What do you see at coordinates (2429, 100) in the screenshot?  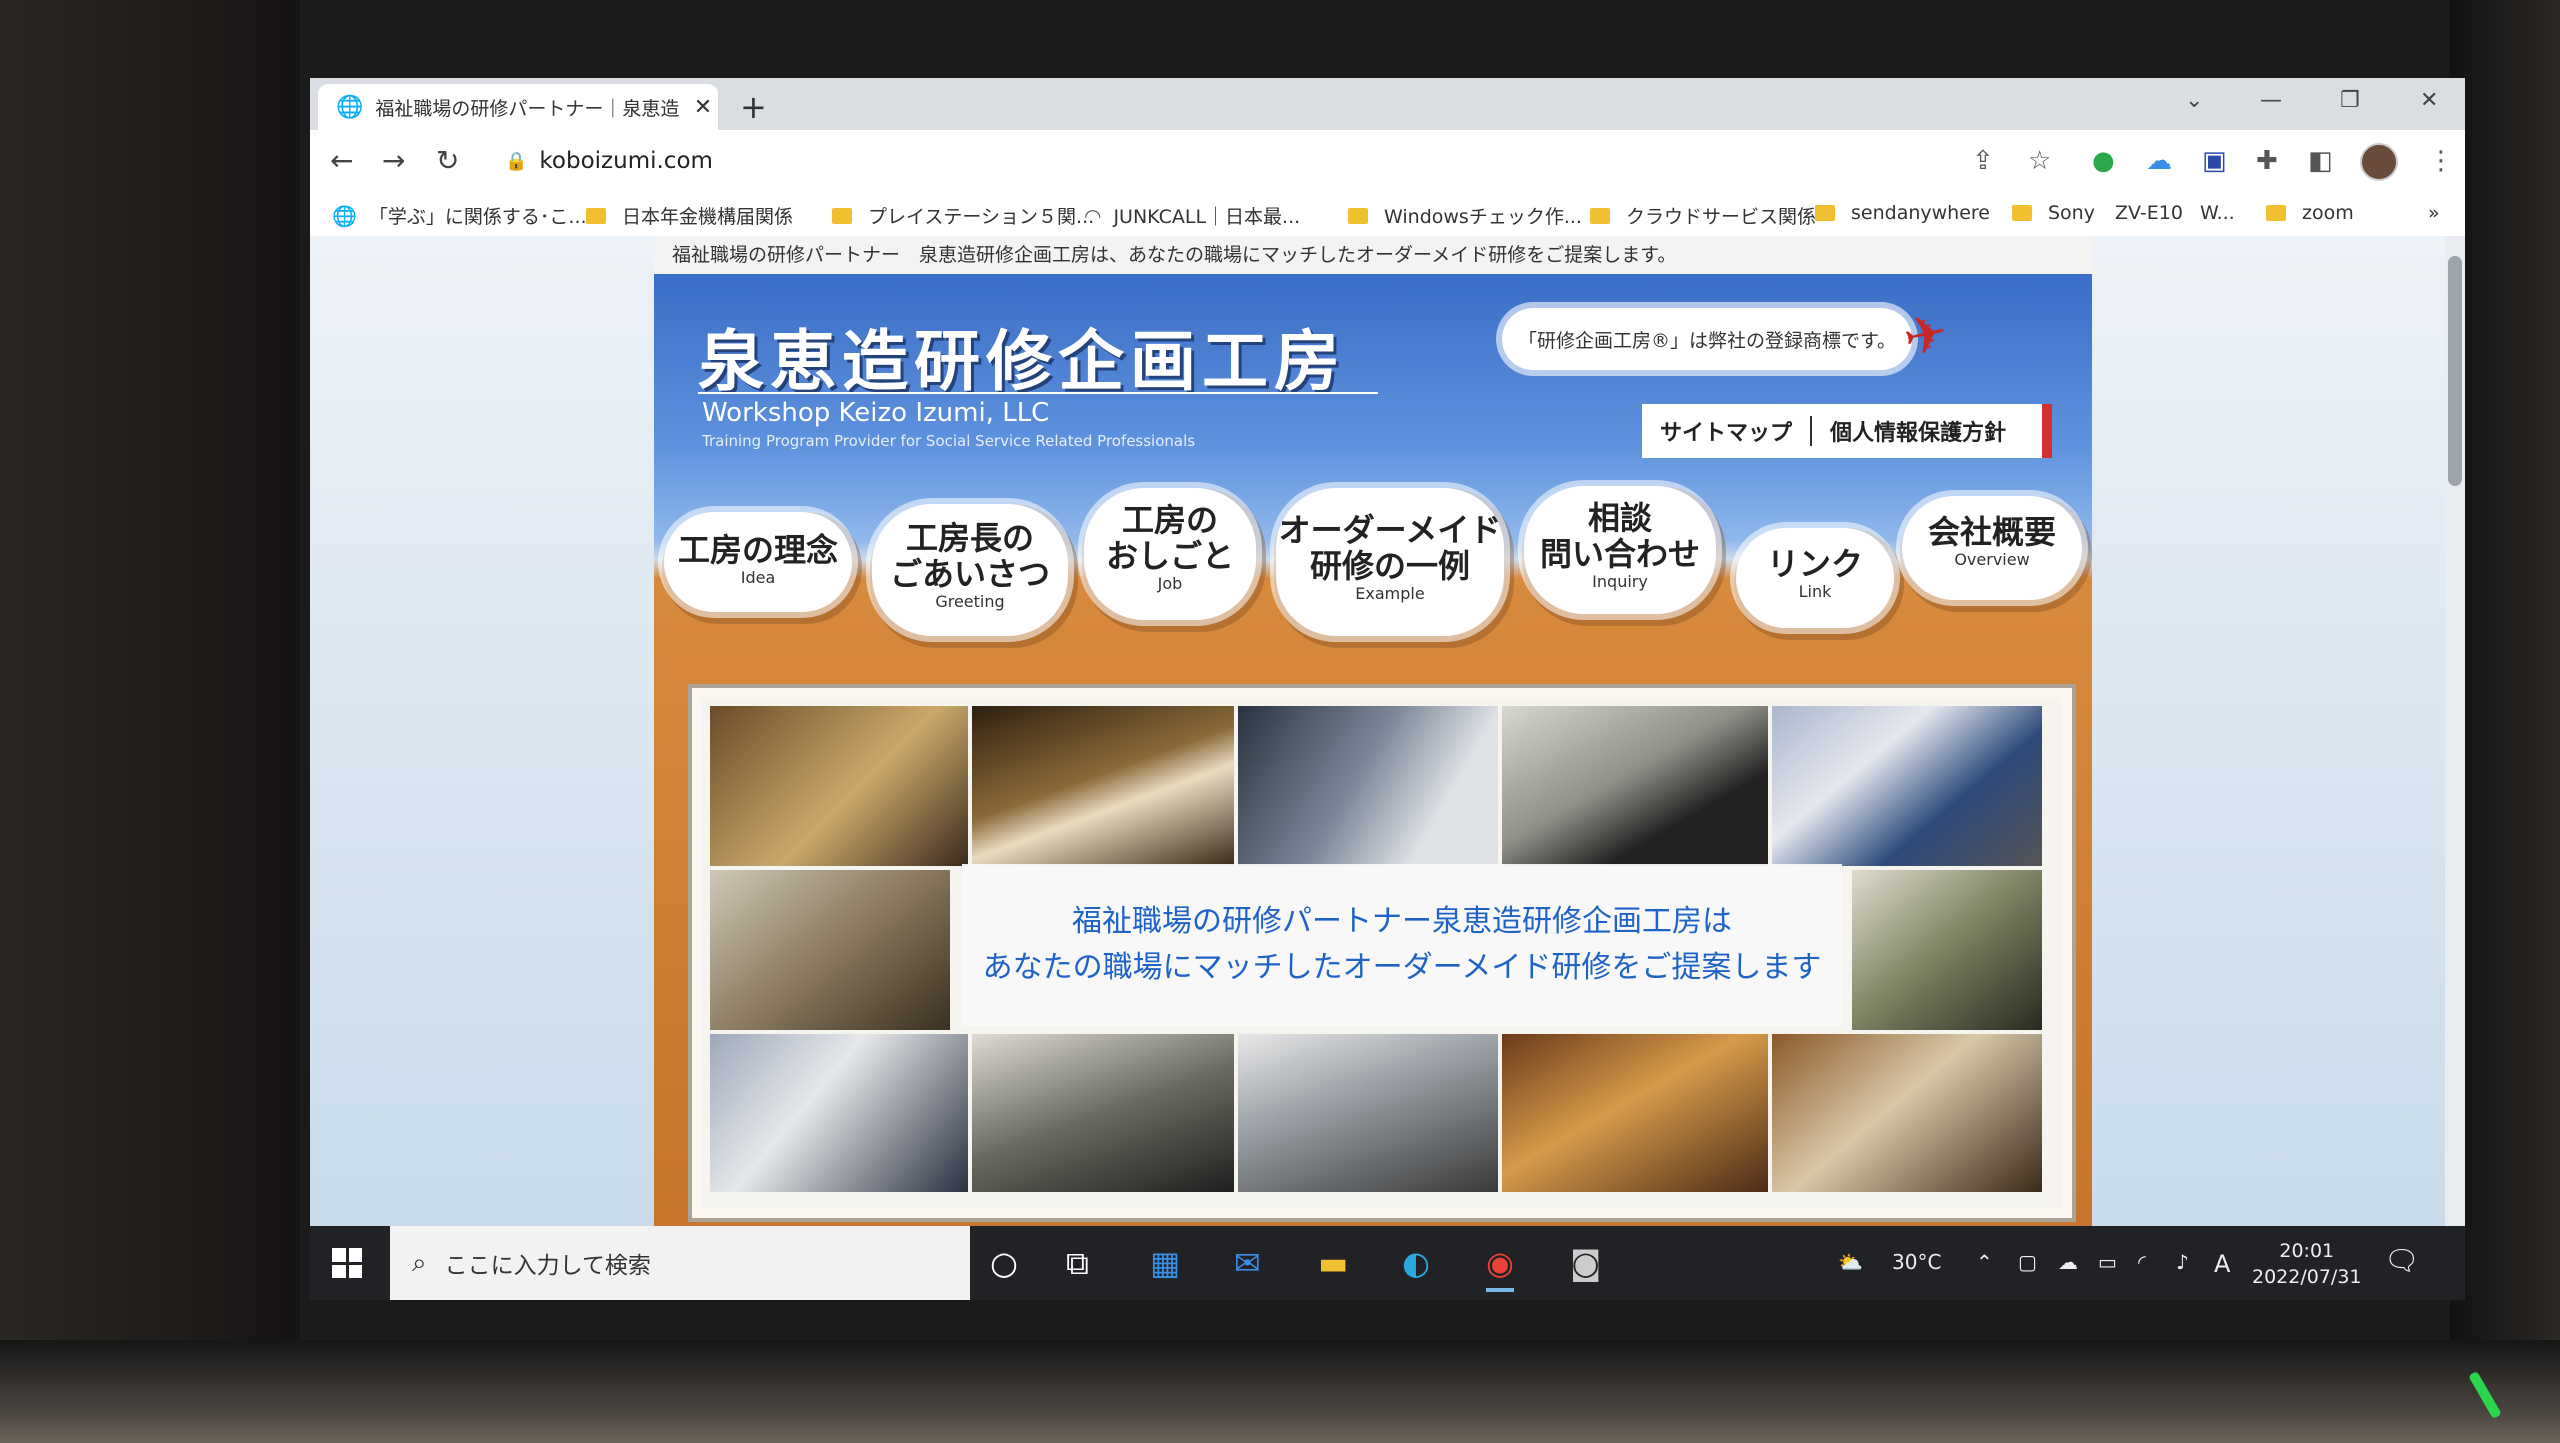 I see `close-window-button: ✕` at bounding box center [2429, 100].